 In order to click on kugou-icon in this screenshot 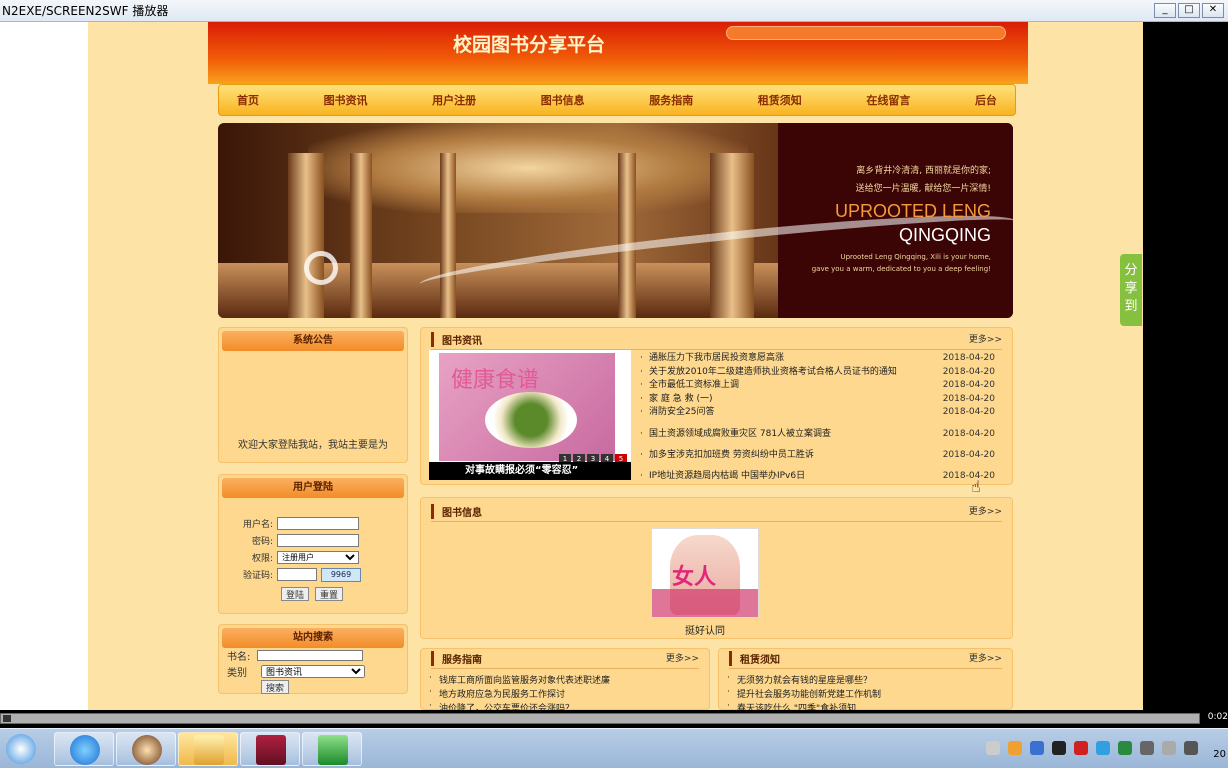, I will do `click(85, 750)`.